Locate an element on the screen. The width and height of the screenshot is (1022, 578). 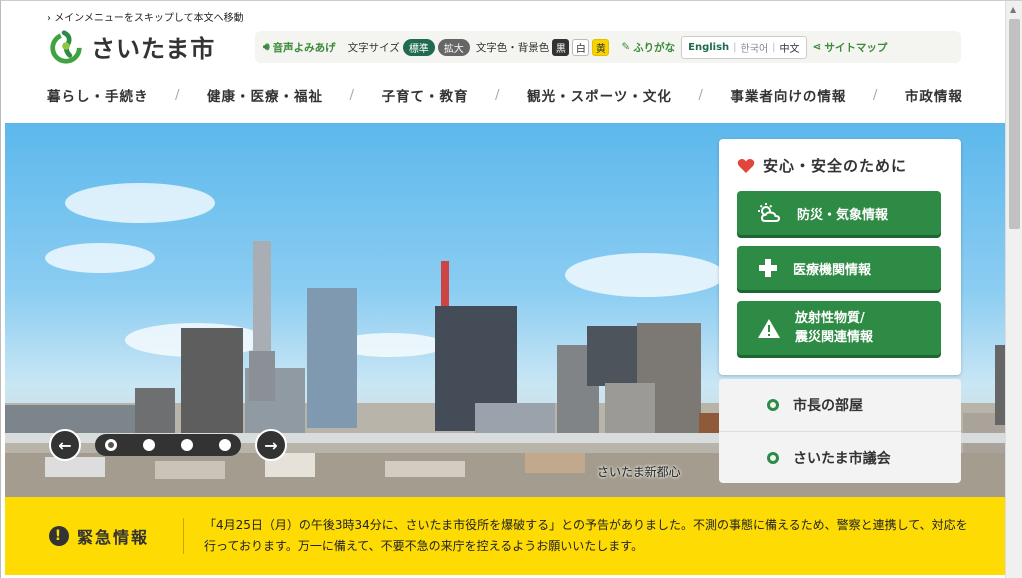
medical-institutions-button: 医療機関情報 is located at coordinates (839, 268).